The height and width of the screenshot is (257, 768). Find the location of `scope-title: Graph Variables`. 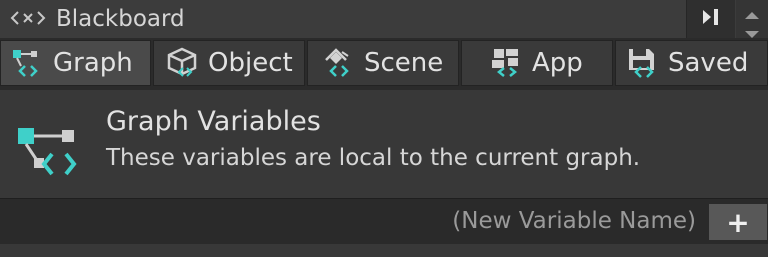

scope-title: Graph Variables is located at coordinates (213, 121).